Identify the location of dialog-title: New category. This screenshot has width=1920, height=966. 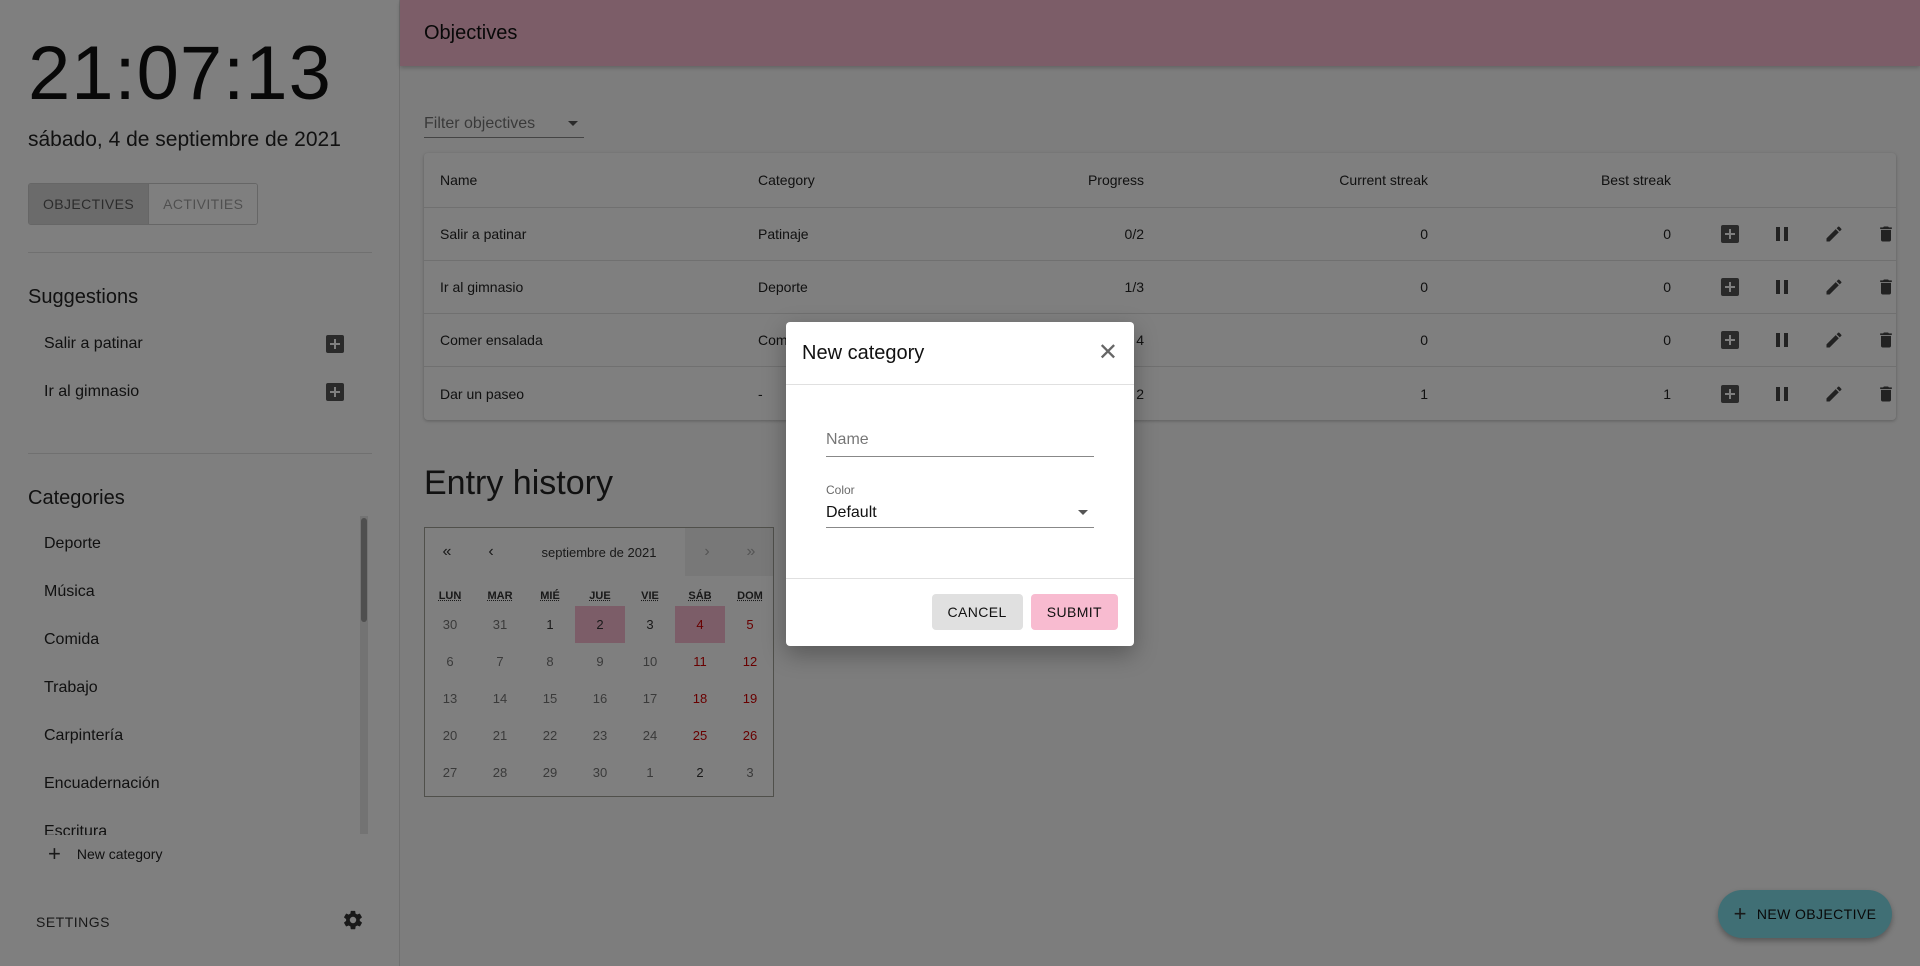
(863, 352).